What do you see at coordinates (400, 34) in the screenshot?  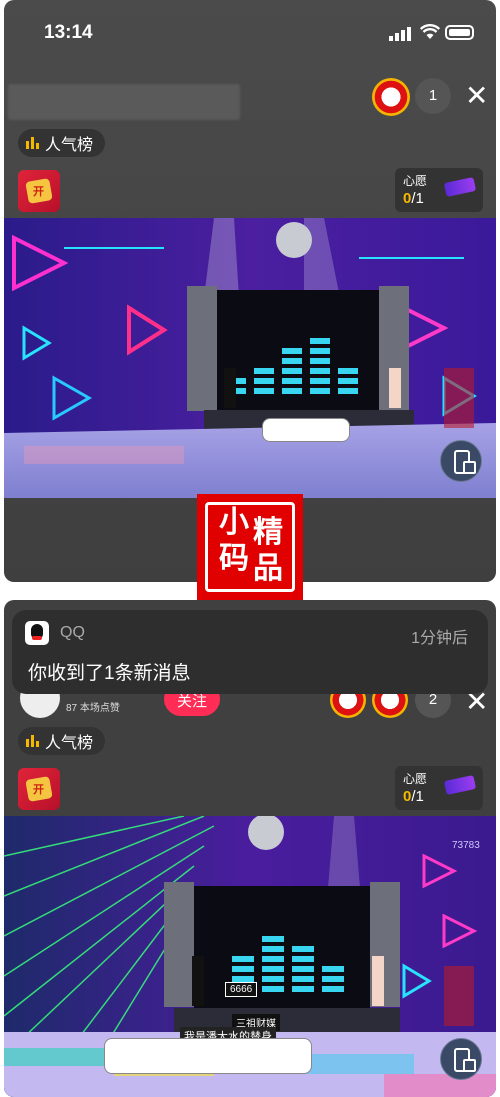 I see `signal-icon` at bounding box center [400, 34].